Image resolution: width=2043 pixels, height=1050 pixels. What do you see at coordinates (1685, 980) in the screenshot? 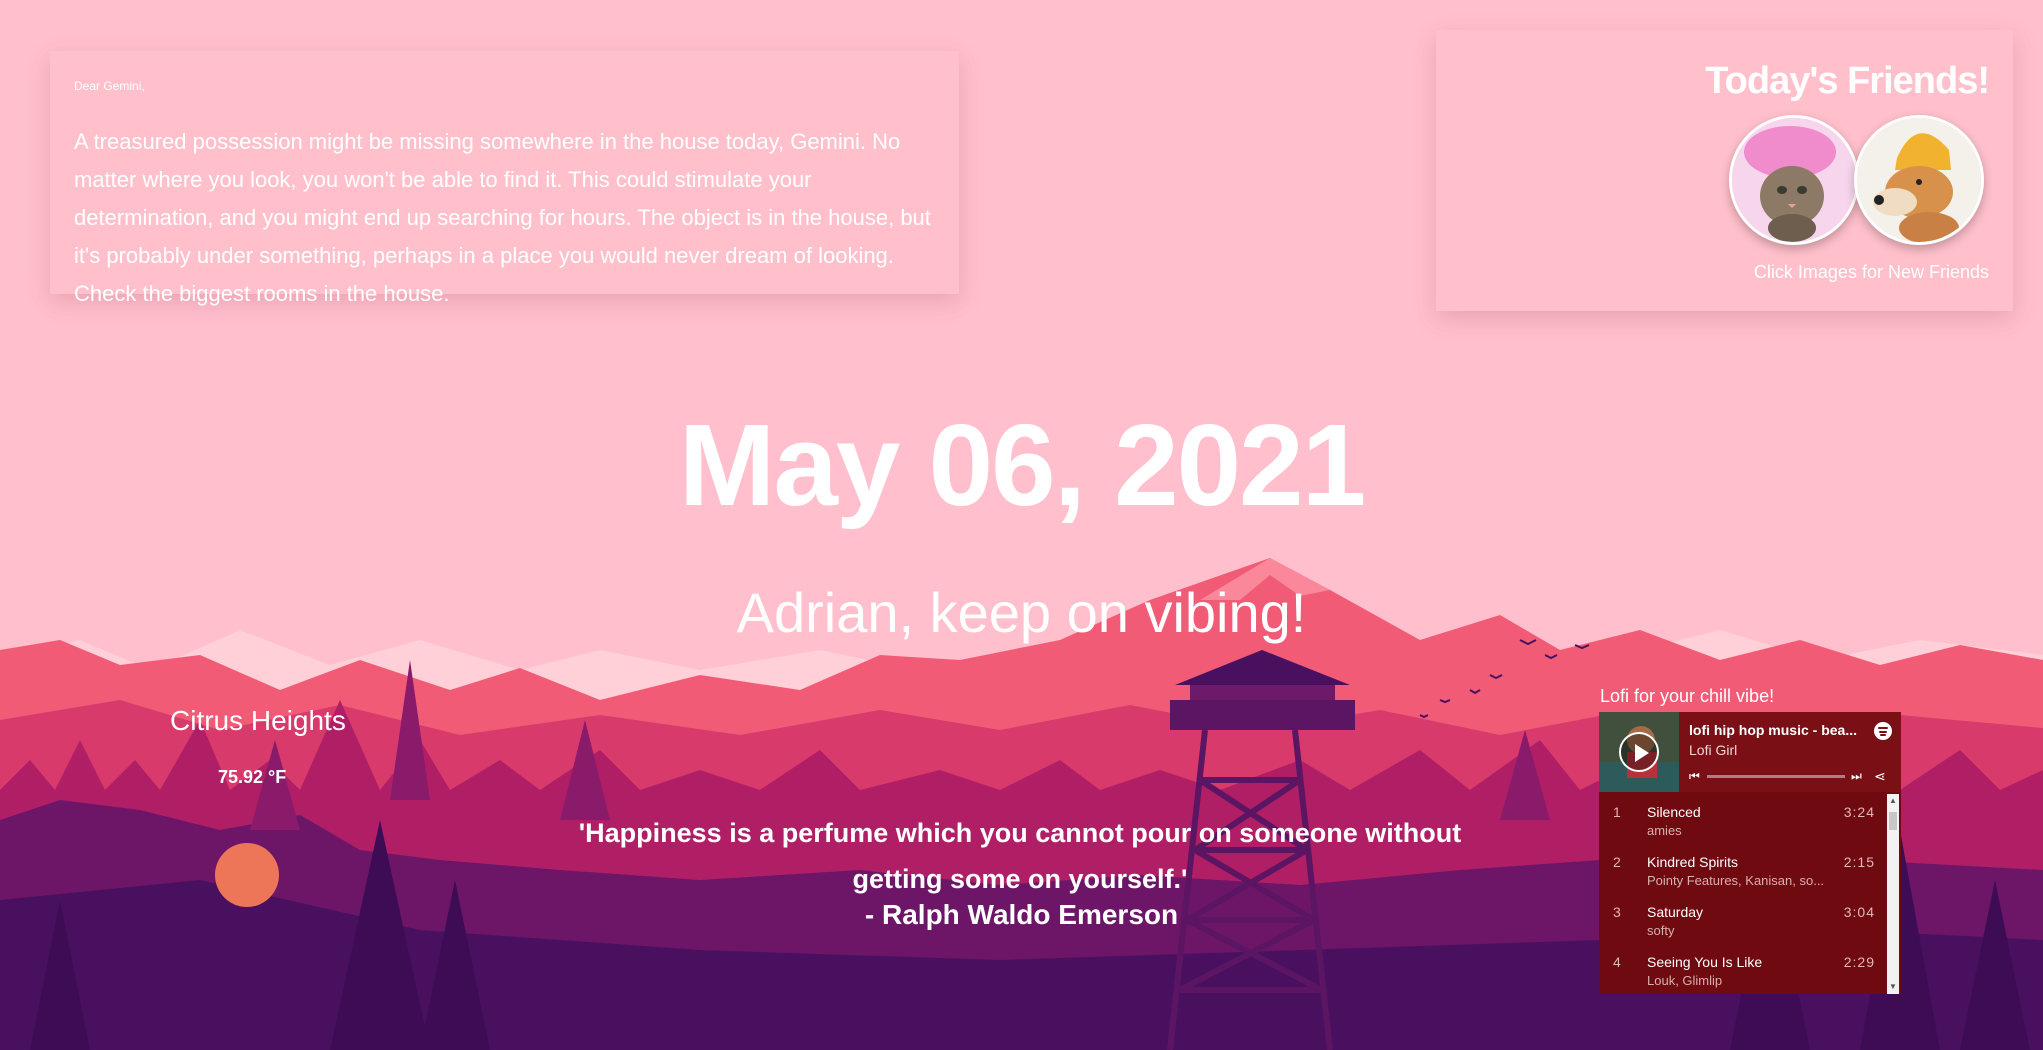
I see `track-artist: Louk, Glimlip` at bounding box center [1685, 980].